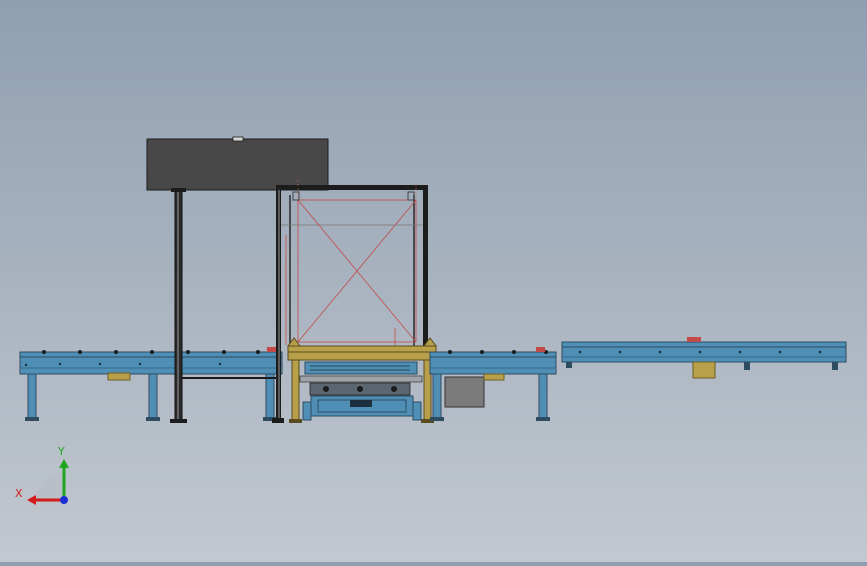 The height and width of the screenshot is (566, 867). What do you see at coordinates (151, 384) in the screenshot?
I see `left-roller-conveyor` at bounding box center [151, 384].